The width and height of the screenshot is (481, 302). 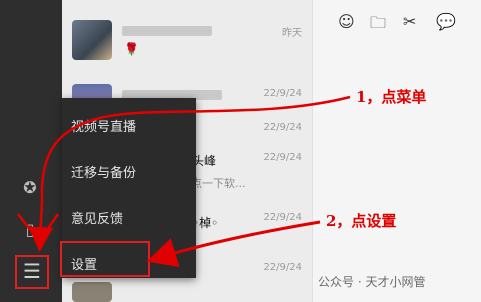 What do you see at coordinates (131, 49) in the screenshot?
I see `rose-emoji: 🌹` at bounding box center [131, 49].